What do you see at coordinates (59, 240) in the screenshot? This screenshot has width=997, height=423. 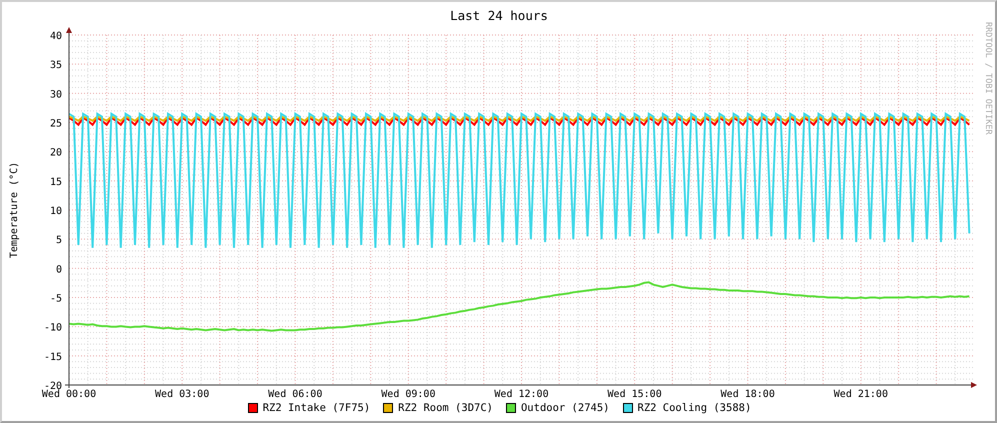 I see `y-tick-label: 5` at bounding box center [59, 240].